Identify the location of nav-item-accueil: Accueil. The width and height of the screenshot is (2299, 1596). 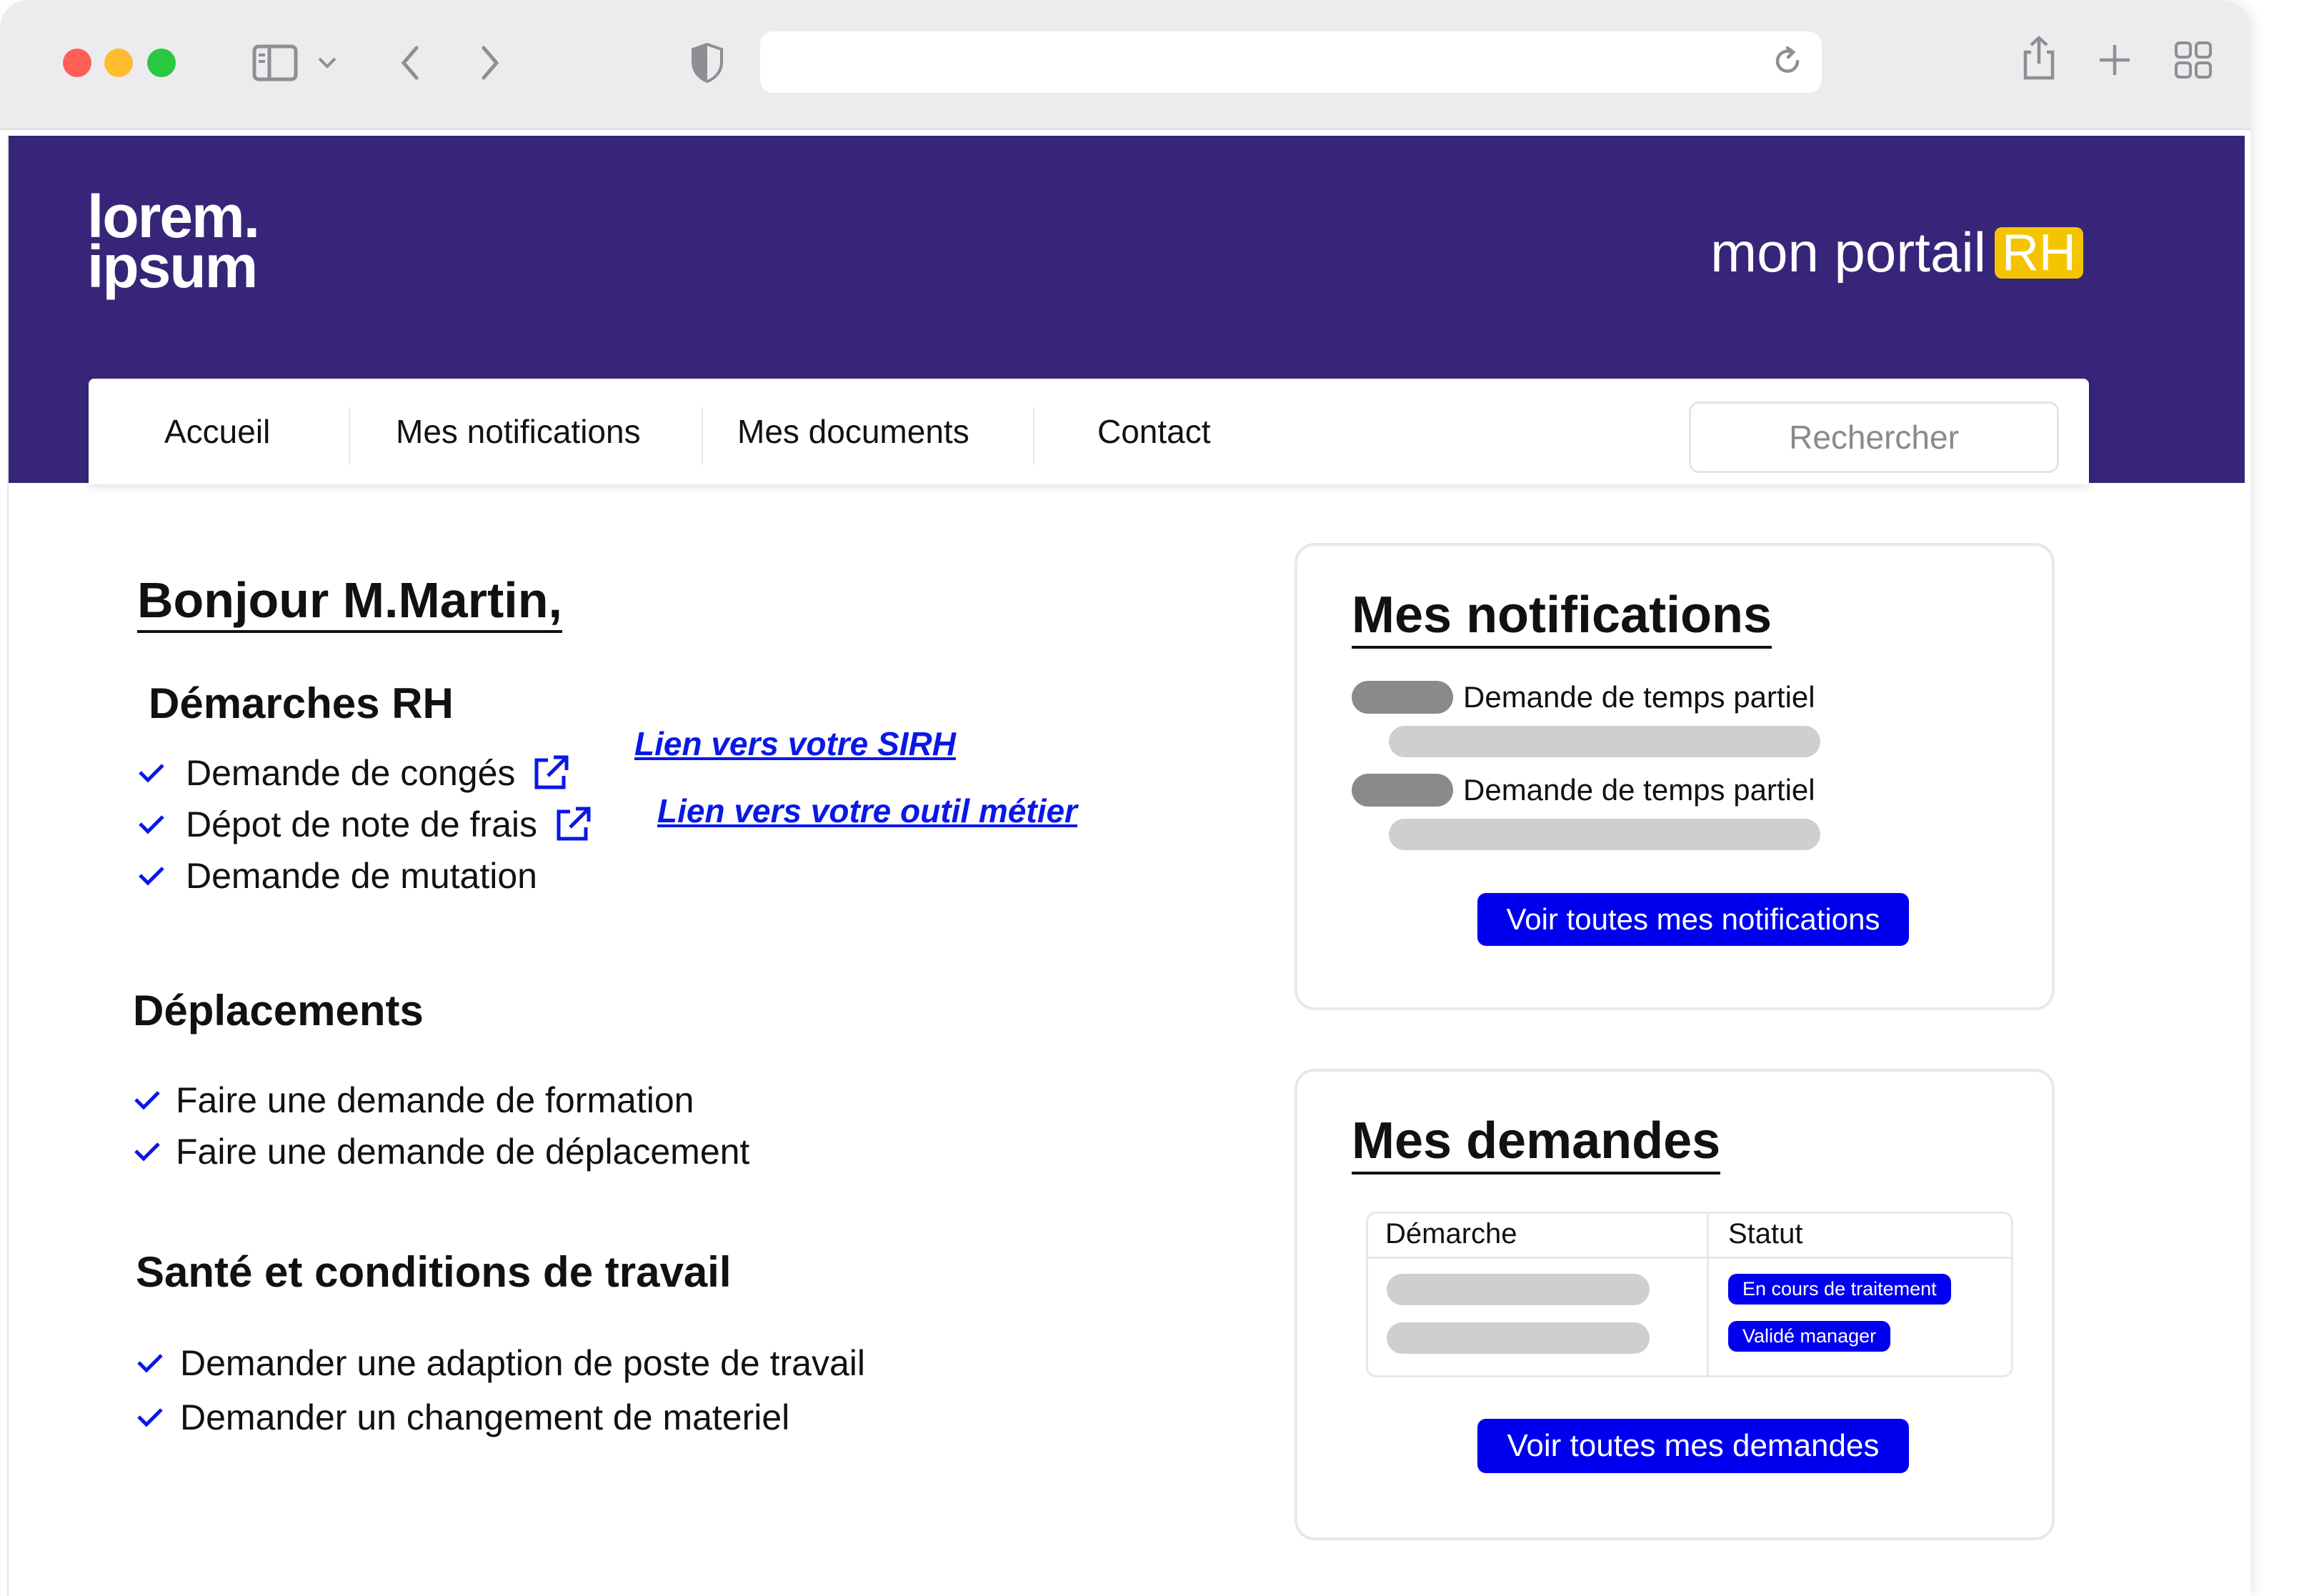
(217, 431).